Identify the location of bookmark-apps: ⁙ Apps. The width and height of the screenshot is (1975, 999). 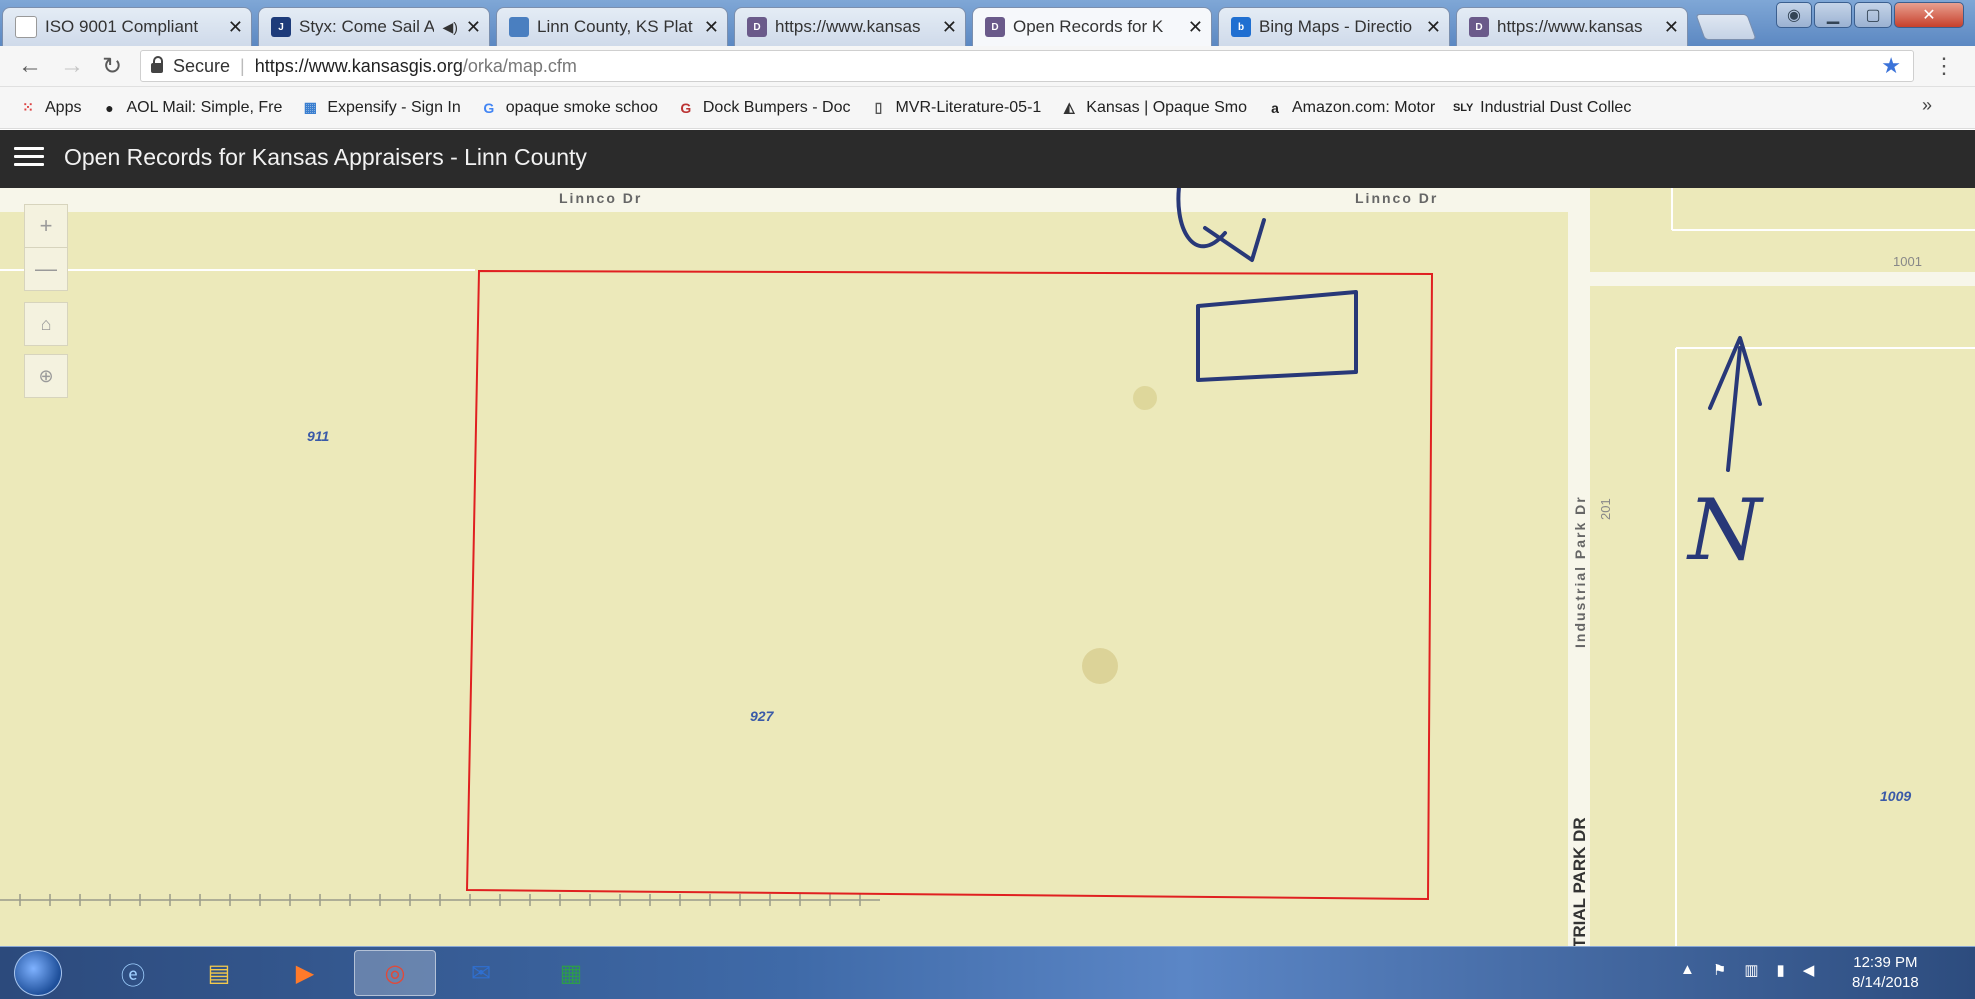
(49, 108).